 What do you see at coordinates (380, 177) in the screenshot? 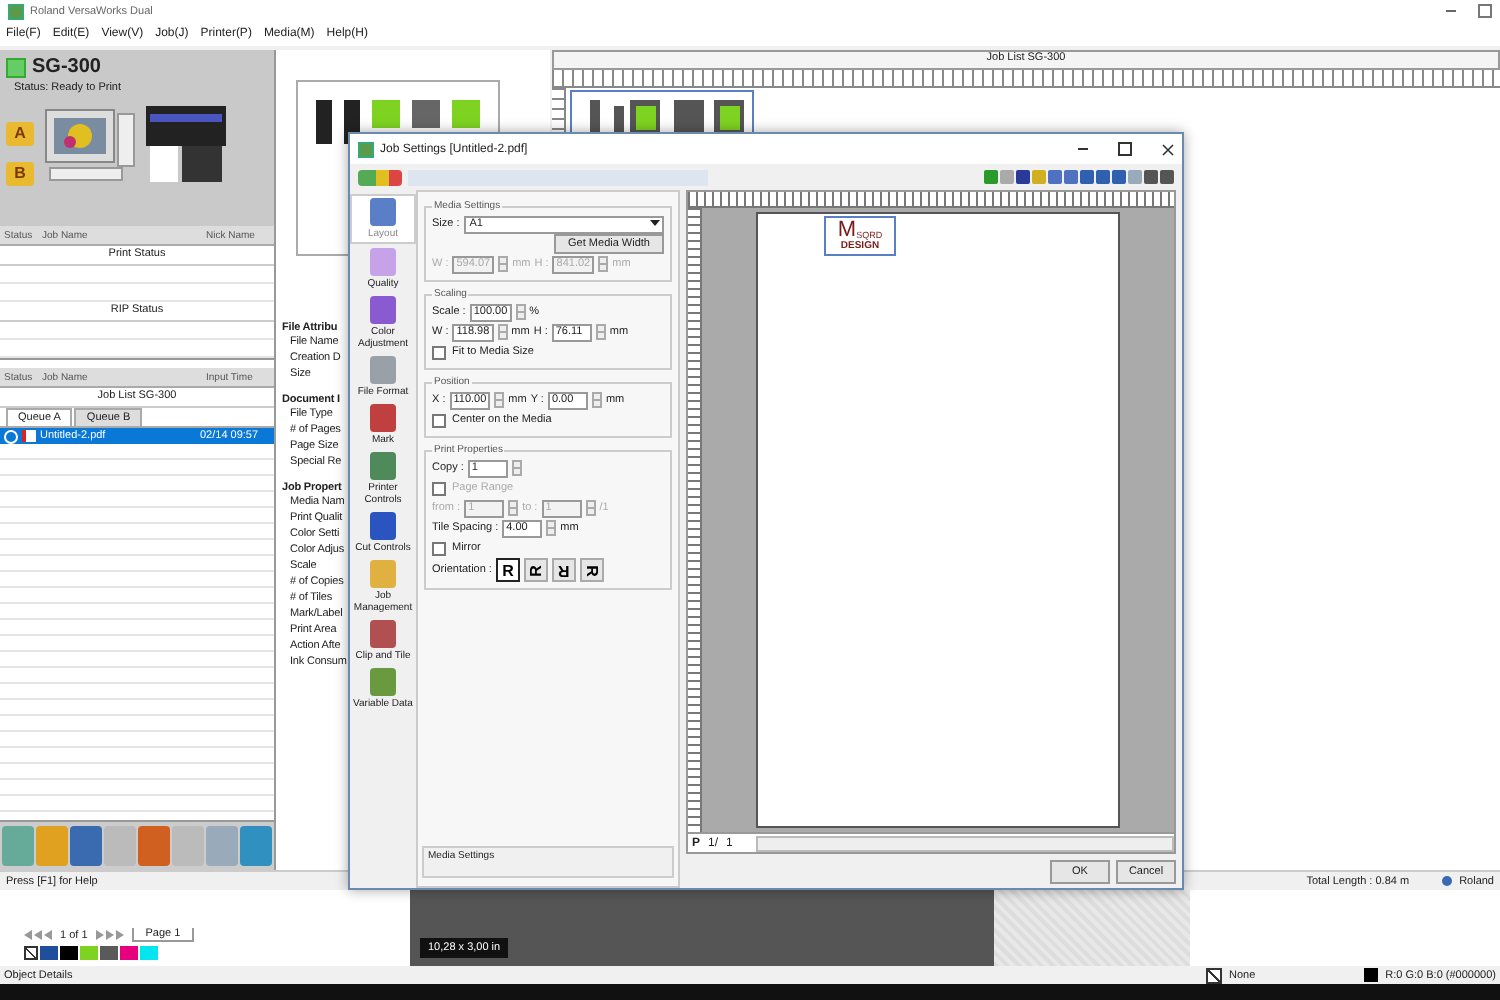
I see `settings-logo-icon` at bounding box center [380, 177].